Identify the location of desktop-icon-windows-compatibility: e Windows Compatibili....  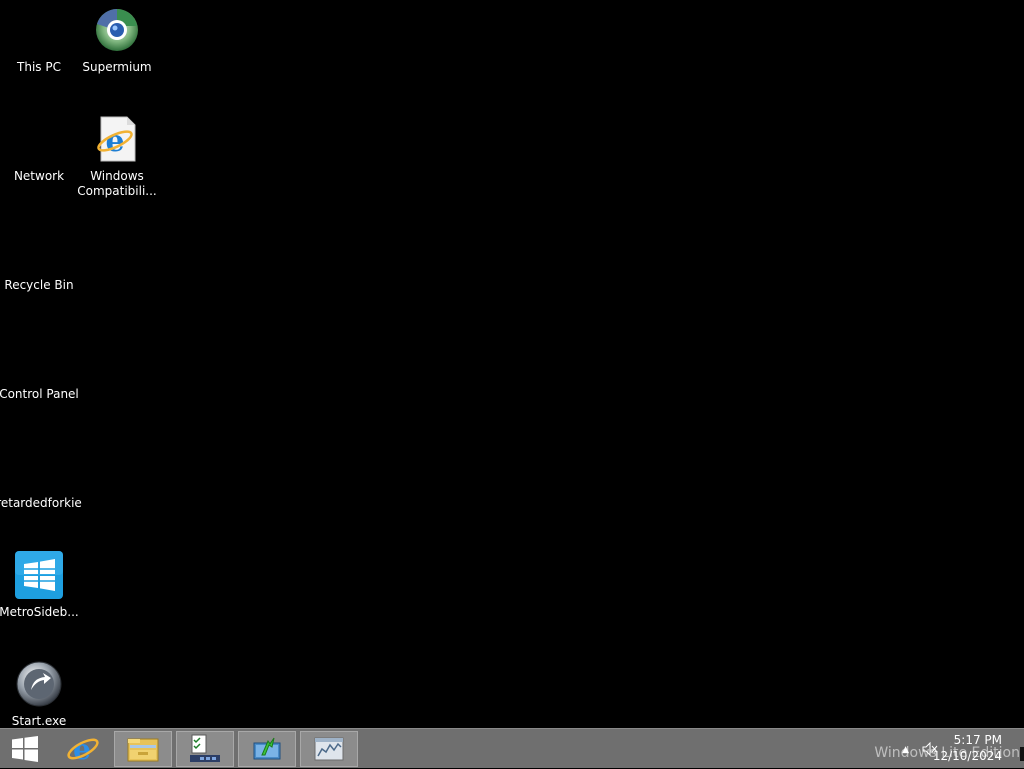
(117, 161).